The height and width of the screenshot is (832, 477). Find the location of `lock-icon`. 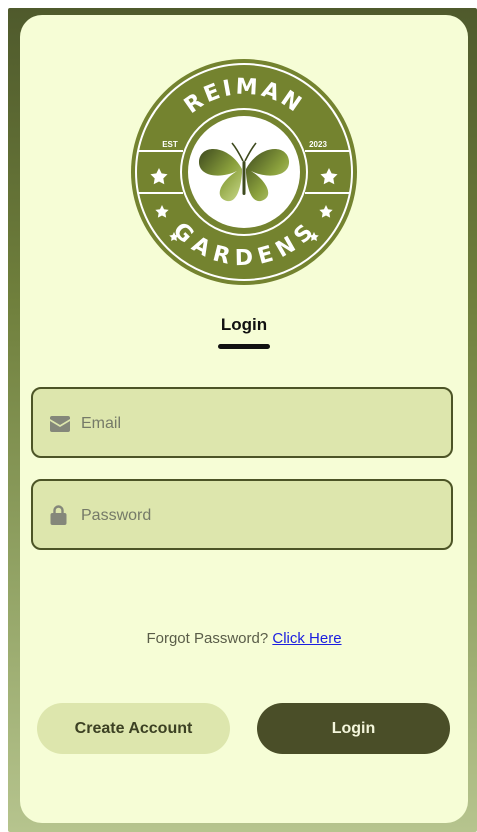

lock-icon is located at coordinates (58, 515).